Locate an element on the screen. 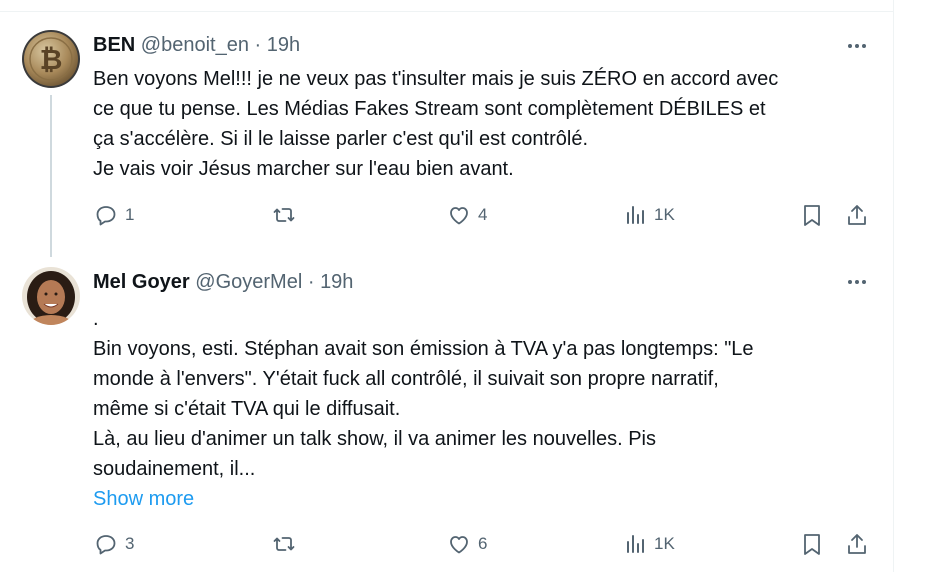  tweet-header: Mel Goyer @GoyerMel · 19h is located at coordinates (223, 282).